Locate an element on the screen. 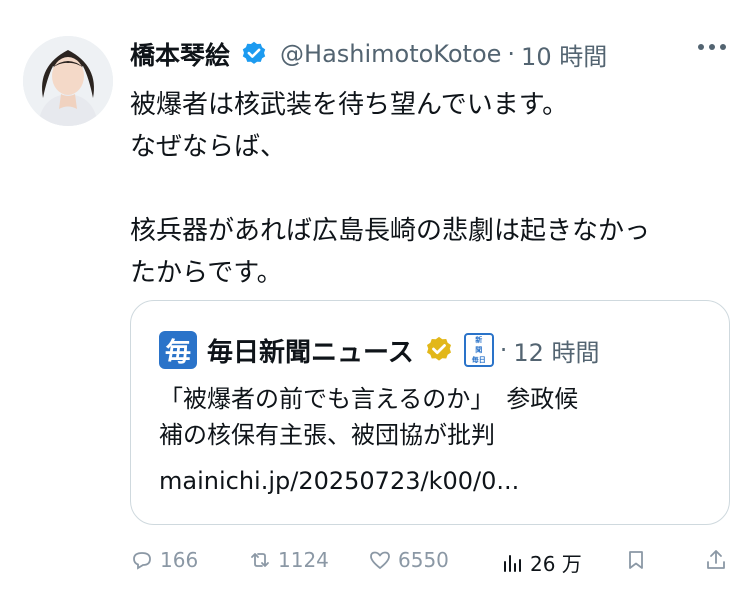  author-avatar is located at coordinates (68, 81).